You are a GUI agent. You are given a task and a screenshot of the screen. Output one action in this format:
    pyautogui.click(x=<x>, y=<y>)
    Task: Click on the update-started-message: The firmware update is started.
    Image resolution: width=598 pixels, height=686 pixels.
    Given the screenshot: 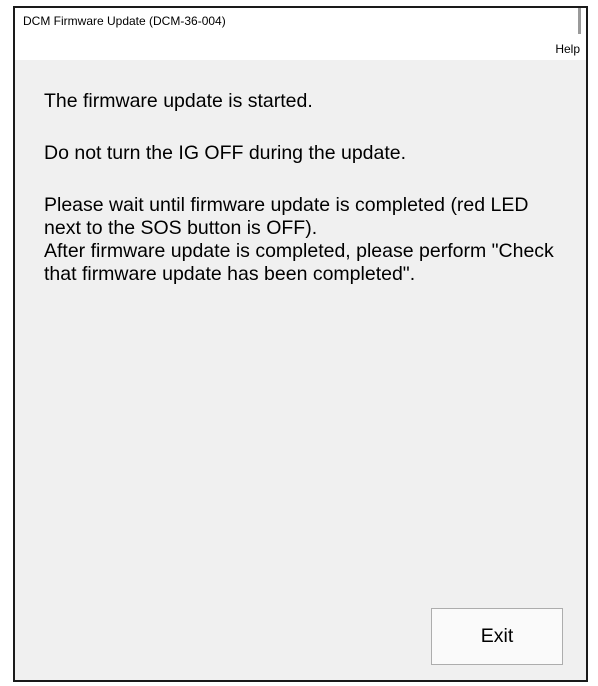 What is the action you would take?
    pyautogui.click(x=178, y=101)
    